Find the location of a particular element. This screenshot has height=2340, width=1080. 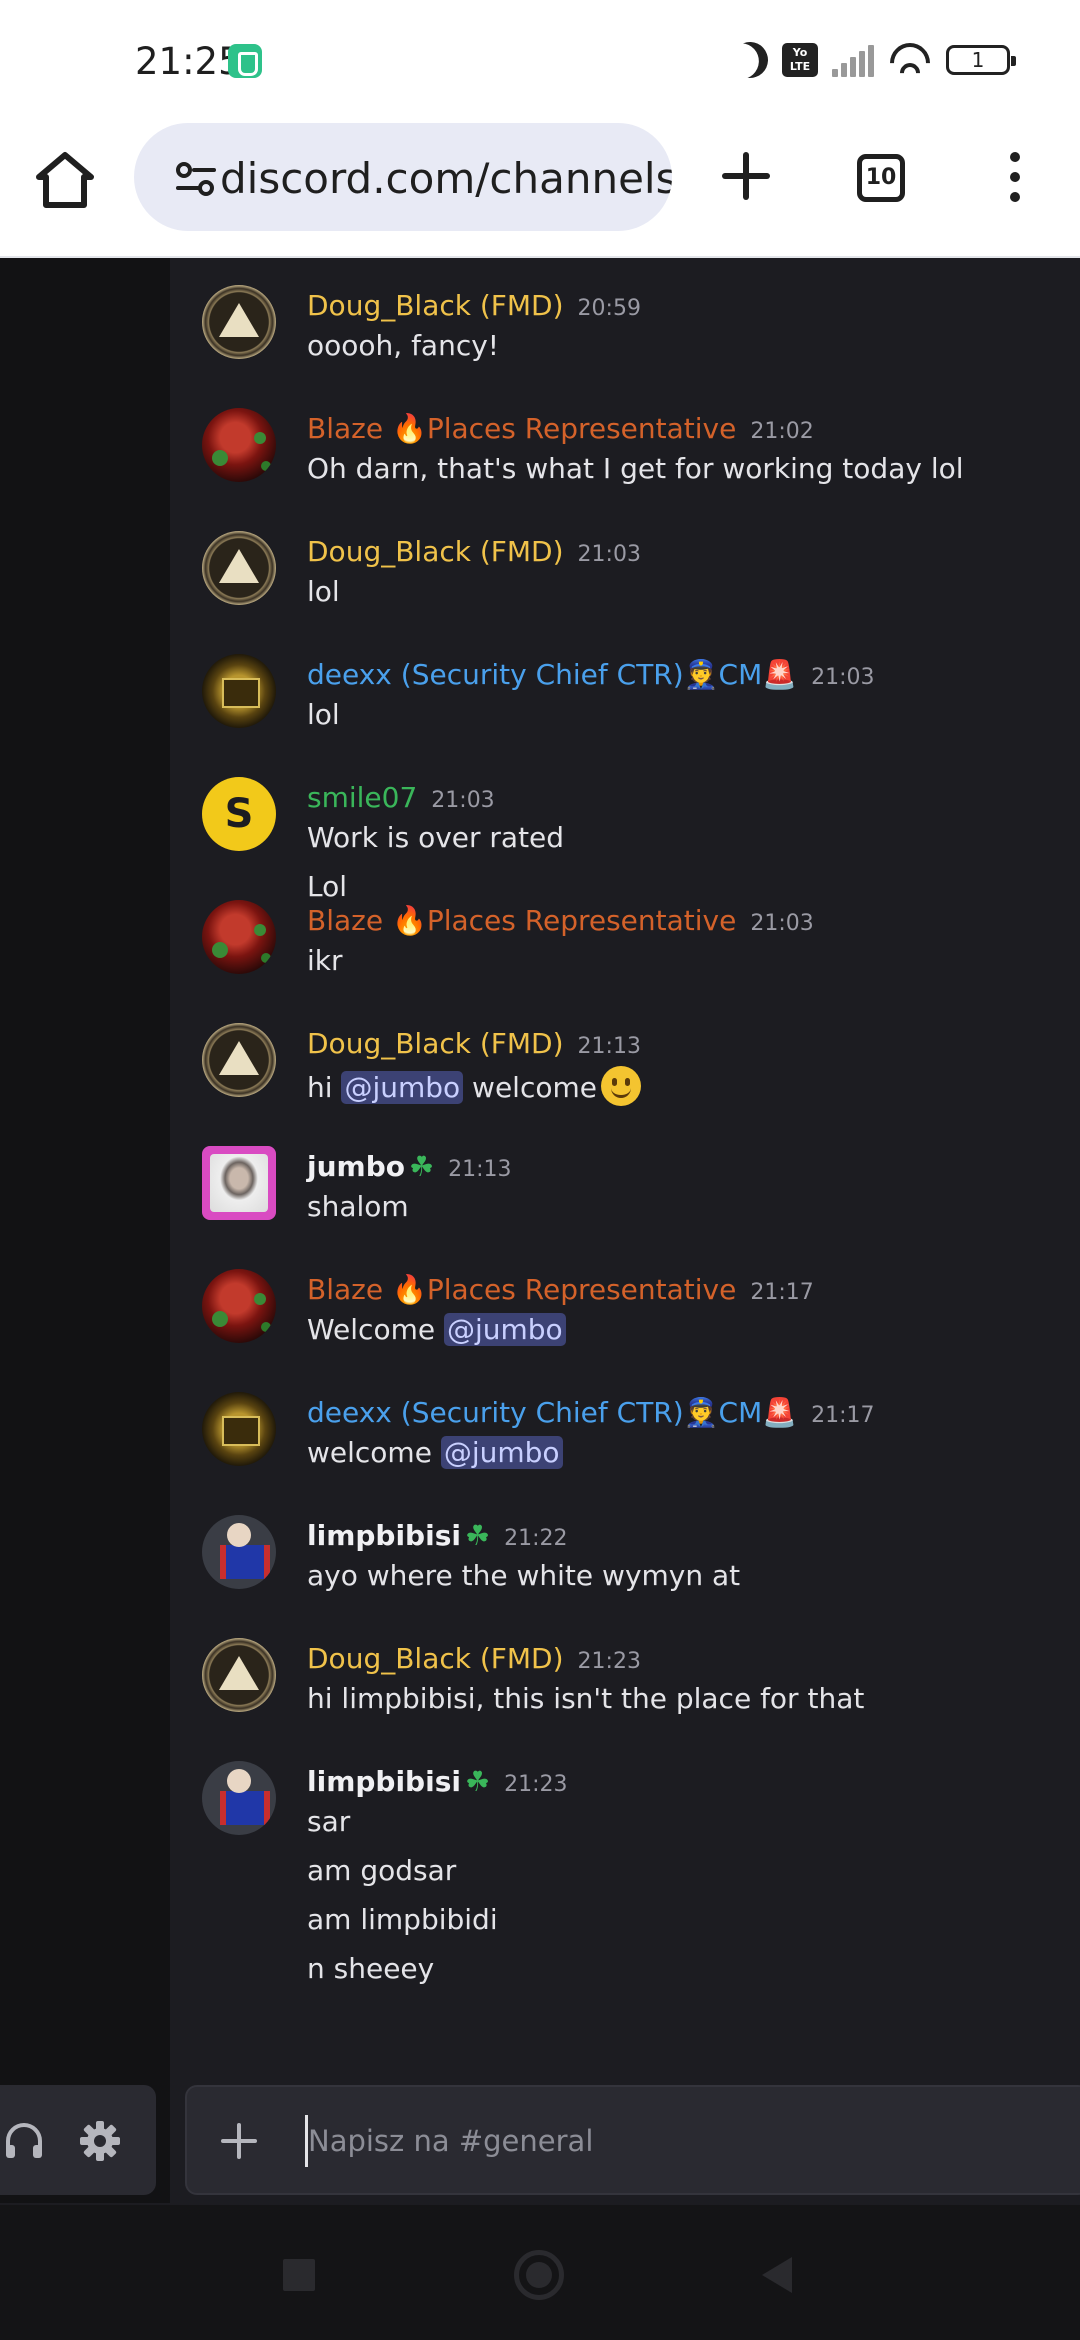

message-header: Doug_Black (FMD) 20:59 is located at coordinates (474, 308).